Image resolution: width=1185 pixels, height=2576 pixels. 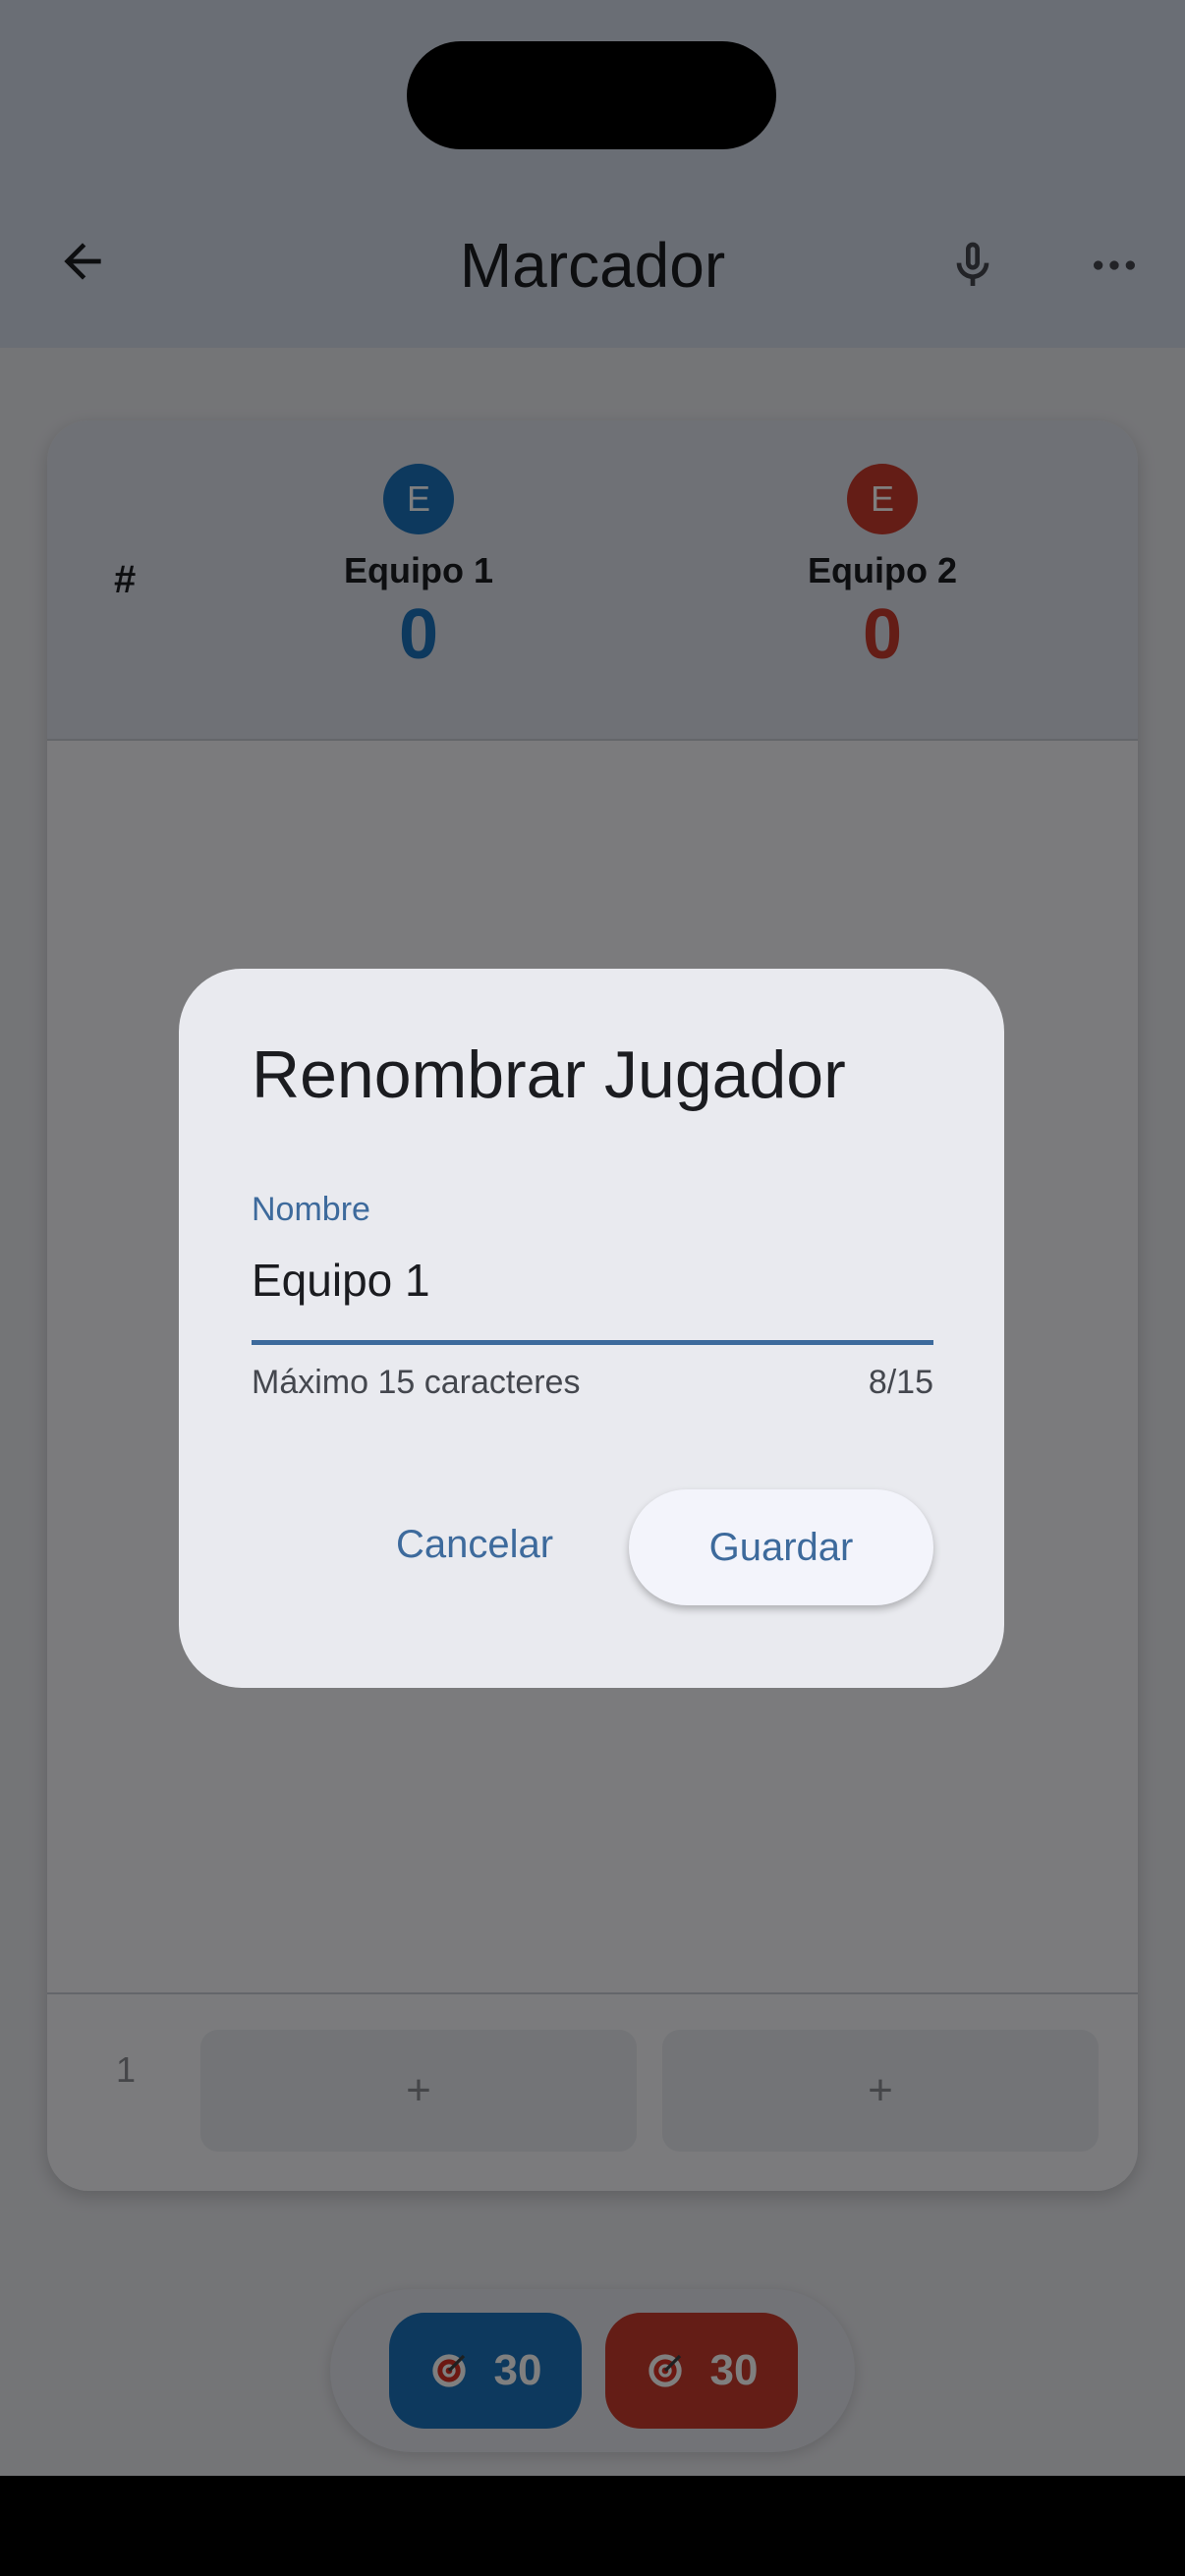 What do you see at coordinates (592, 2526) in the screenshot?
I see `system-bottom-bar` at bounding box center [592, 2526].